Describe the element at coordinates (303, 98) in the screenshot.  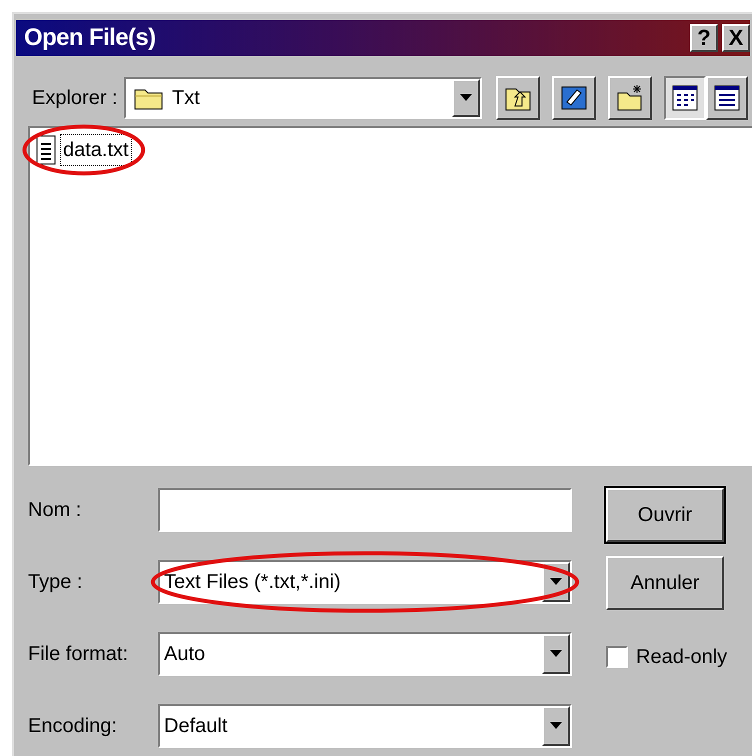
I see `folder-dropdown: Txt` at that location.